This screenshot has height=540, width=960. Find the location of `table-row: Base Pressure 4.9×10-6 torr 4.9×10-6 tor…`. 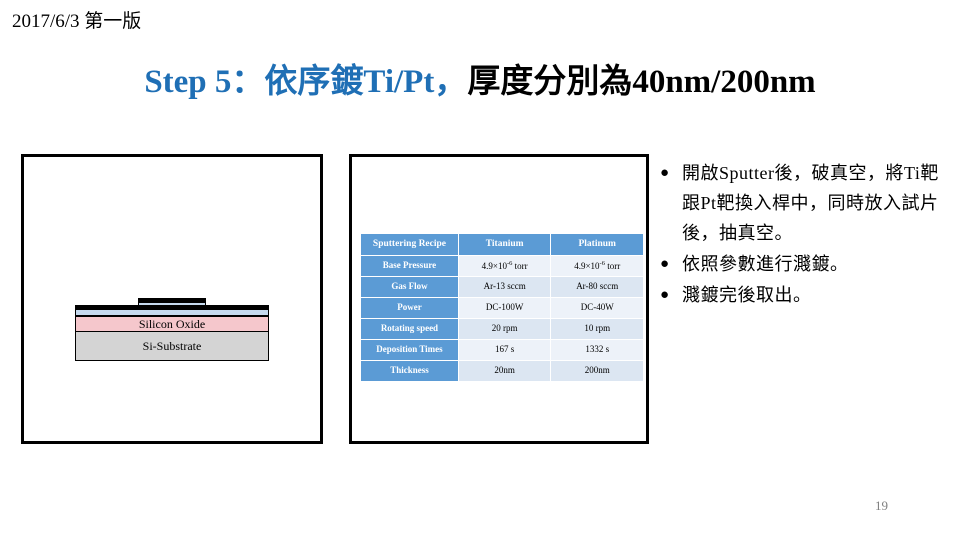

table-row: Base Pressure 4.9×10-6 torr 4.9×10-6 tor… is located at coordinates (502, 266).